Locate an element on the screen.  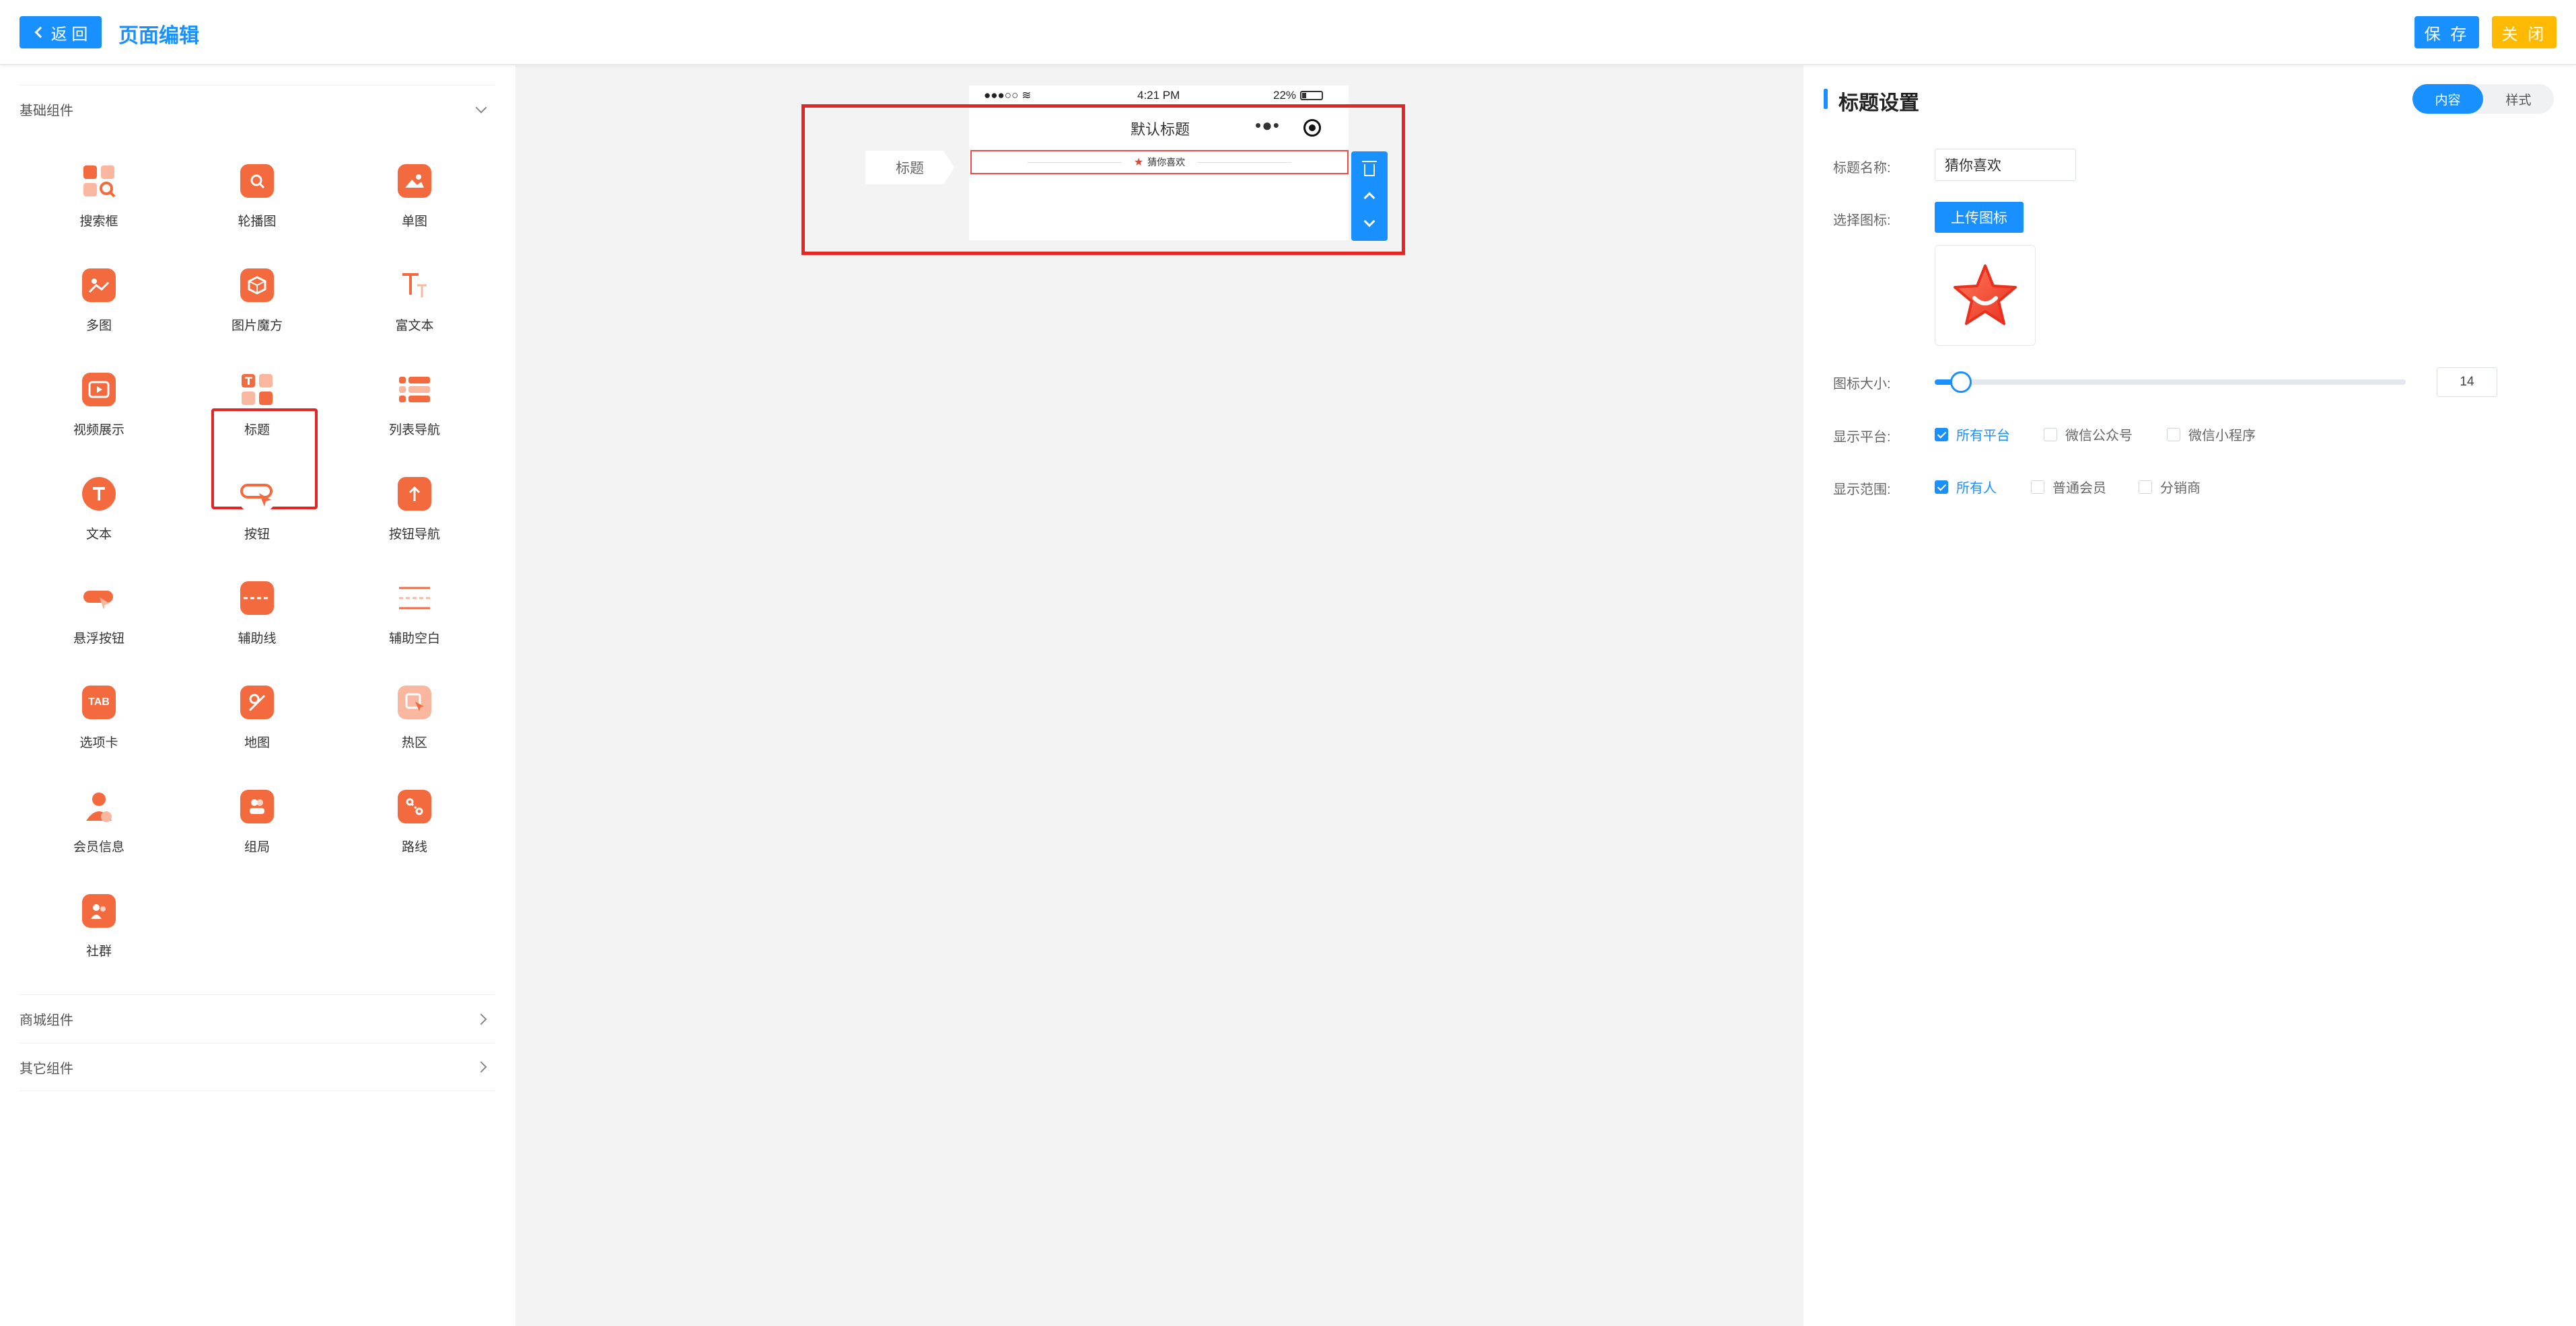
component-label: 悬浮按钮 is located at coordinates (98, 639).